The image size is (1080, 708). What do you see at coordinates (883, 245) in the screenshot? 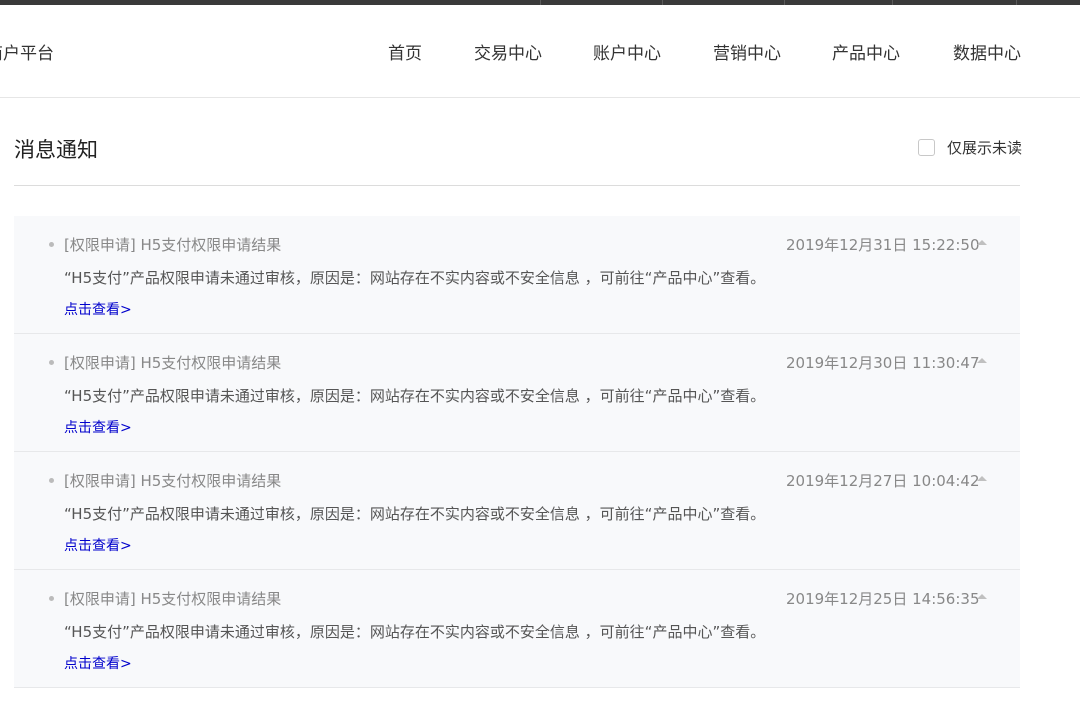
I see `message-time: 2019年12月31日 15:22:50` at bounding box center [883, 245].